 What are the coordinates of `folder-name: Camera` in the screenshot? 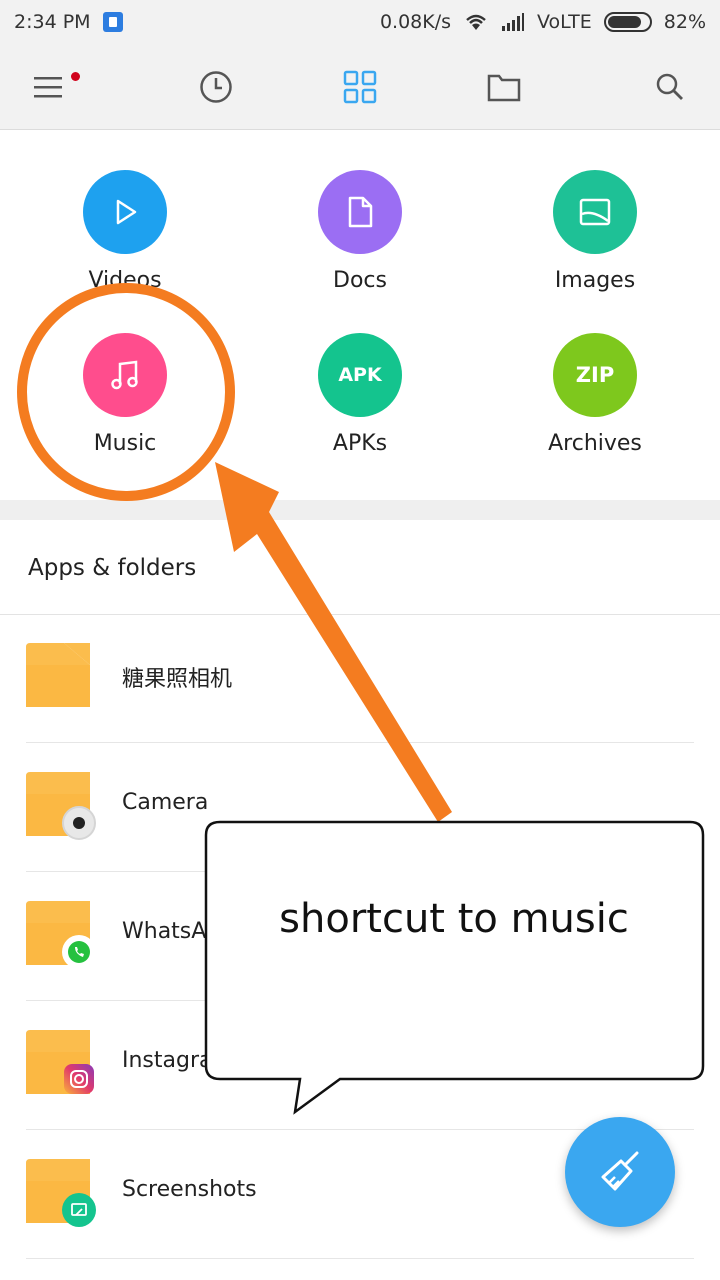 It's located at (165, 802).